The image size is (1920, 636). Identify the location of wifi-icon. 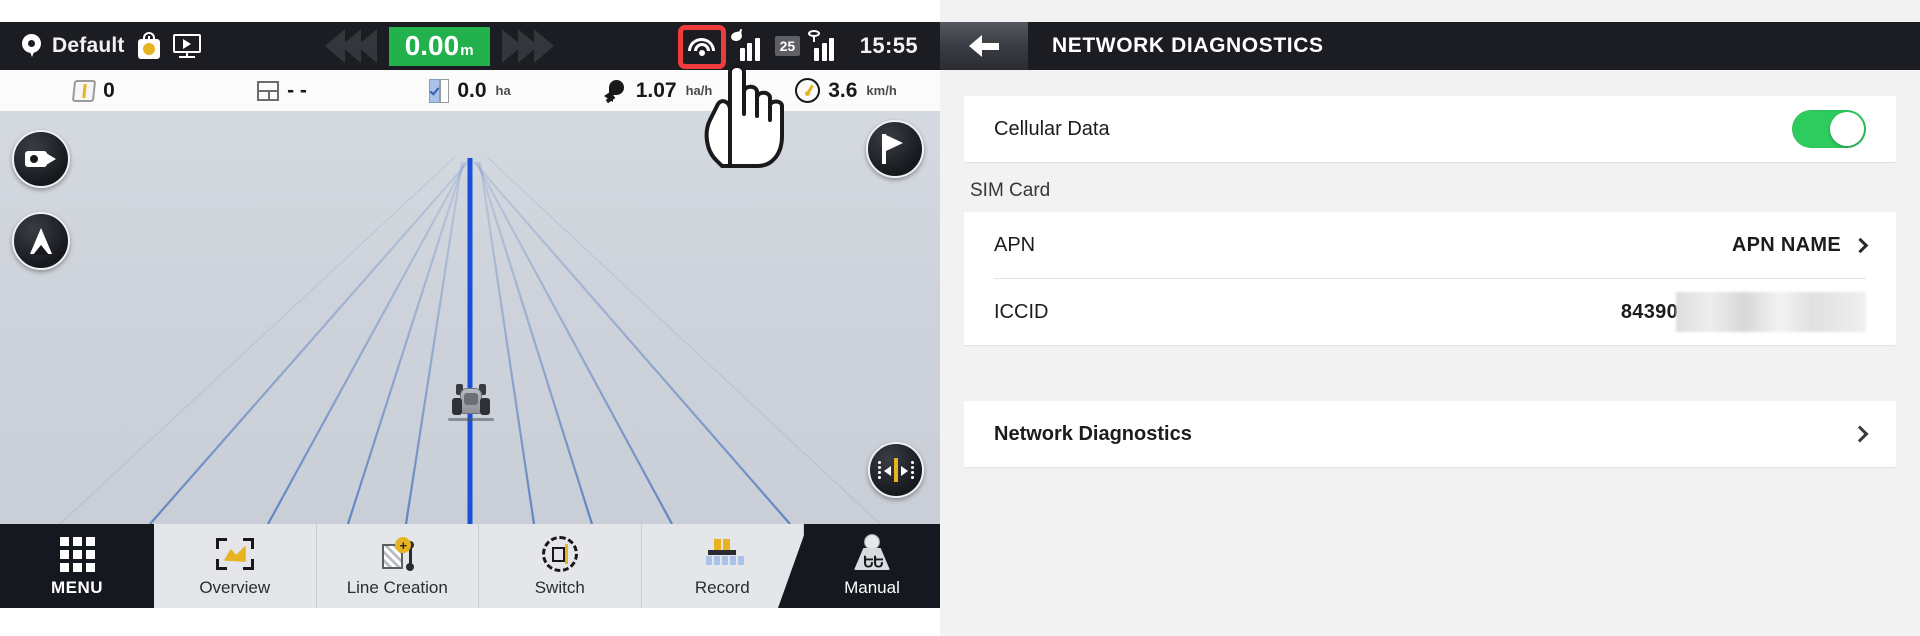
(702, 46).